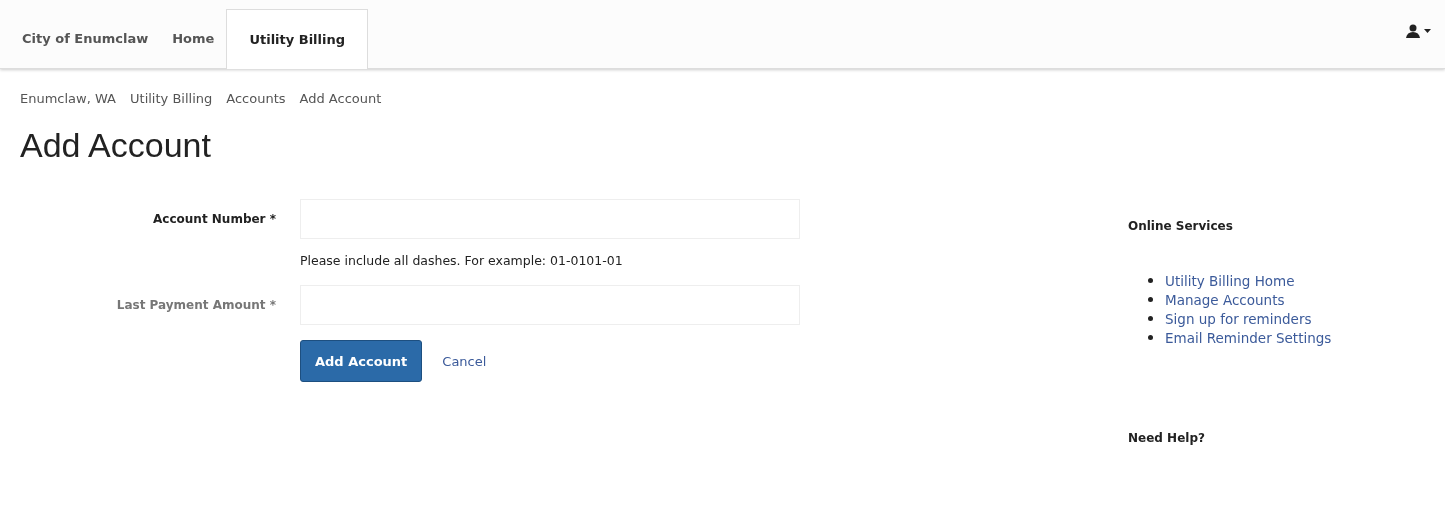 This screenshot has height=508, width=1445. I want to click on sidebar-link: Manage Accounts, so click(1225, 299).